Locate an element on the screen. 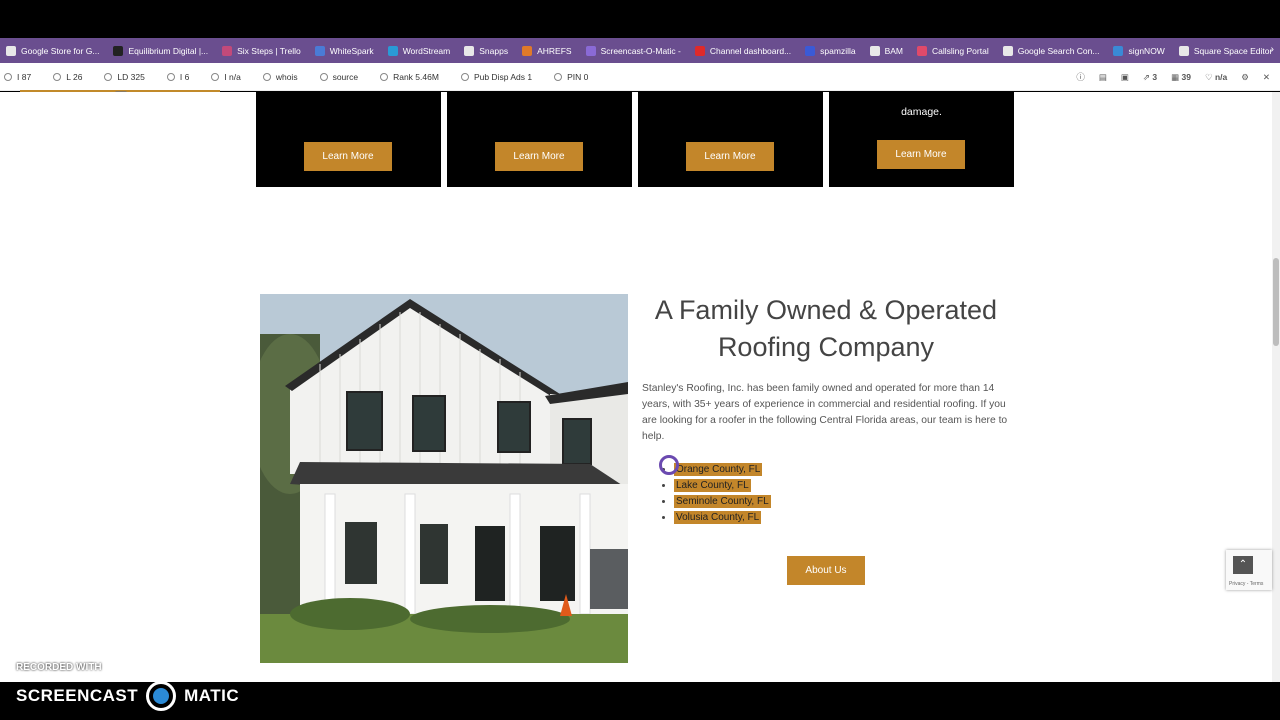 Image resolution: width=1280 pixels, height=720 pixels. house-photo is located at coordinates (444, 478).